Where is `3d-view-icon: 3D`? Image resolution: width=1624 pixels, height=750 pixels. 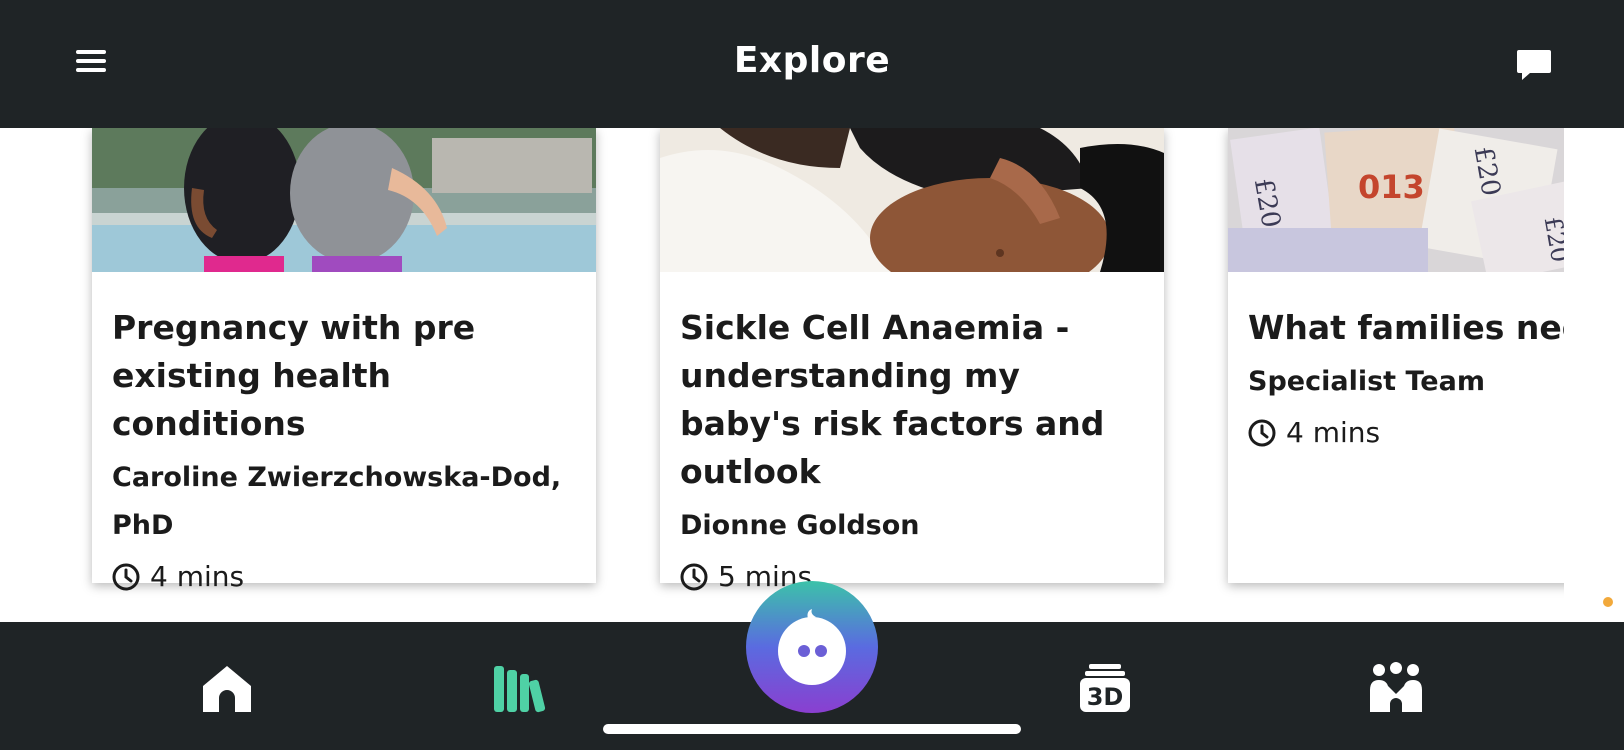 3d-view-icon: 3D is located at coordinates (1105, 688).